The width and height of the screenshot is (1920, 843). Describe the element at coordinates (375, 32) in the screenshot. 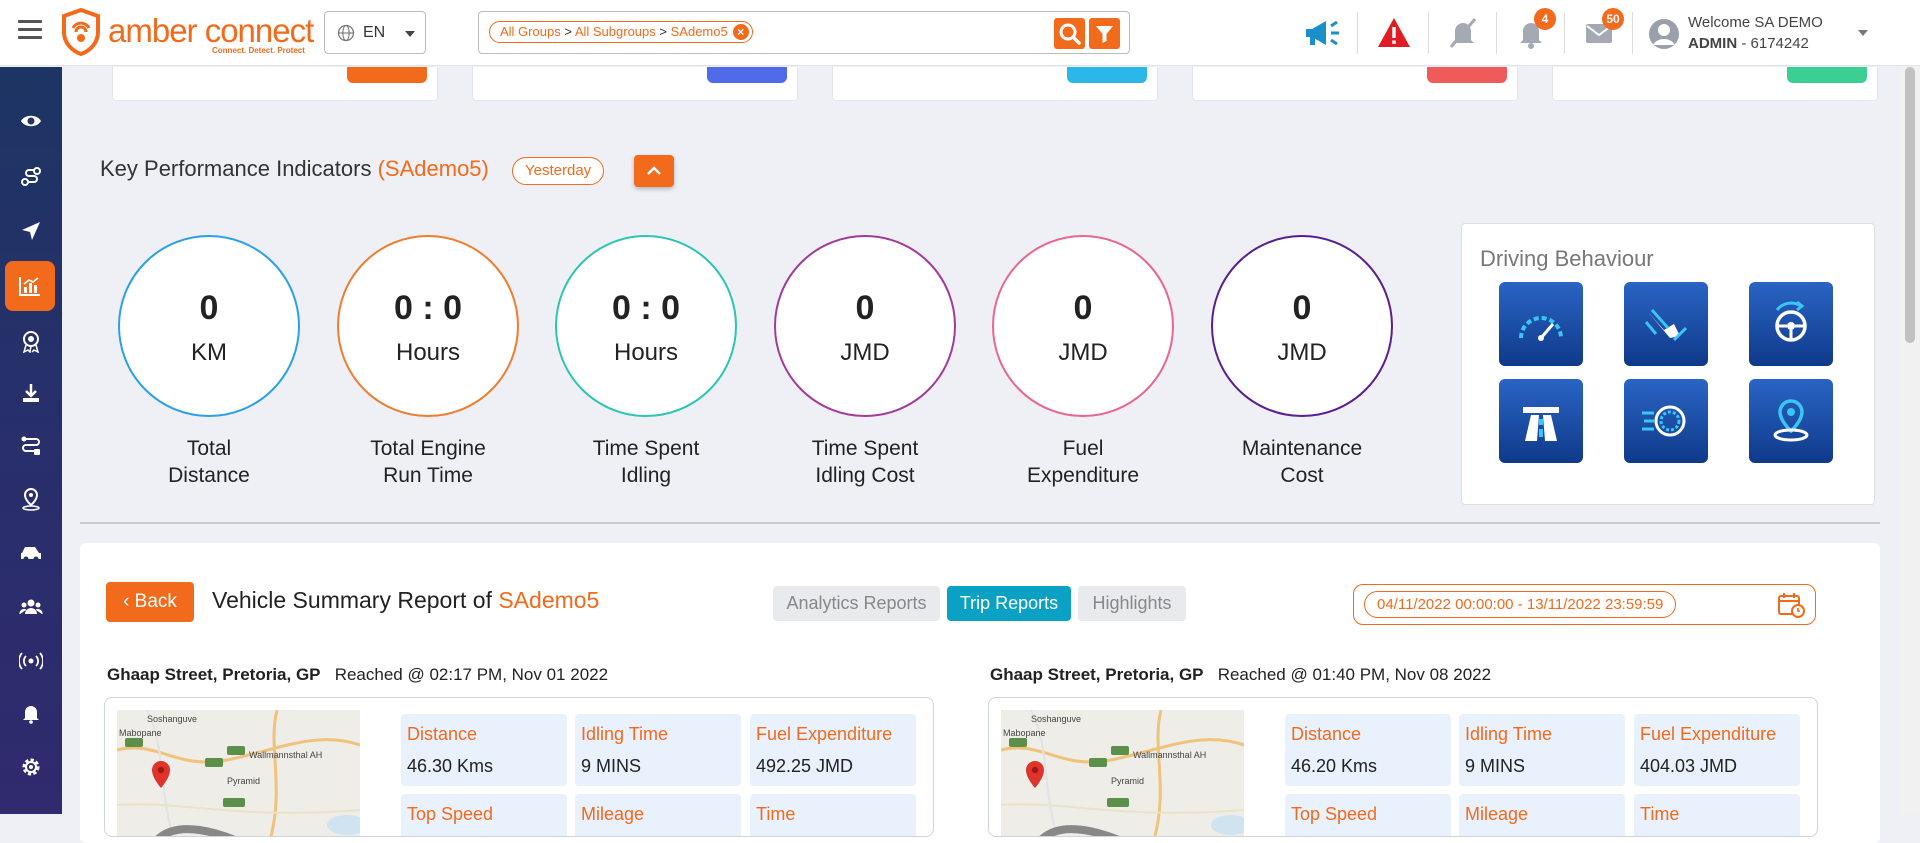

I see `language-select: EN` at that location.